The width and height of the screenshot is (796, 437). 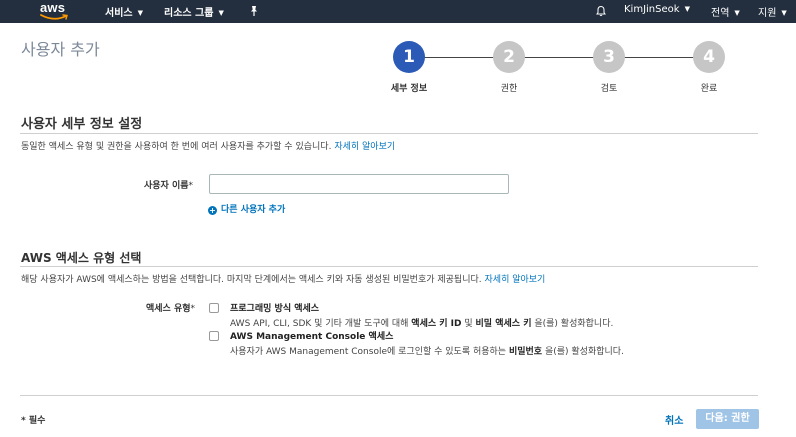 I want to click on step-2-circle: 2, so click(x=509, y=57).